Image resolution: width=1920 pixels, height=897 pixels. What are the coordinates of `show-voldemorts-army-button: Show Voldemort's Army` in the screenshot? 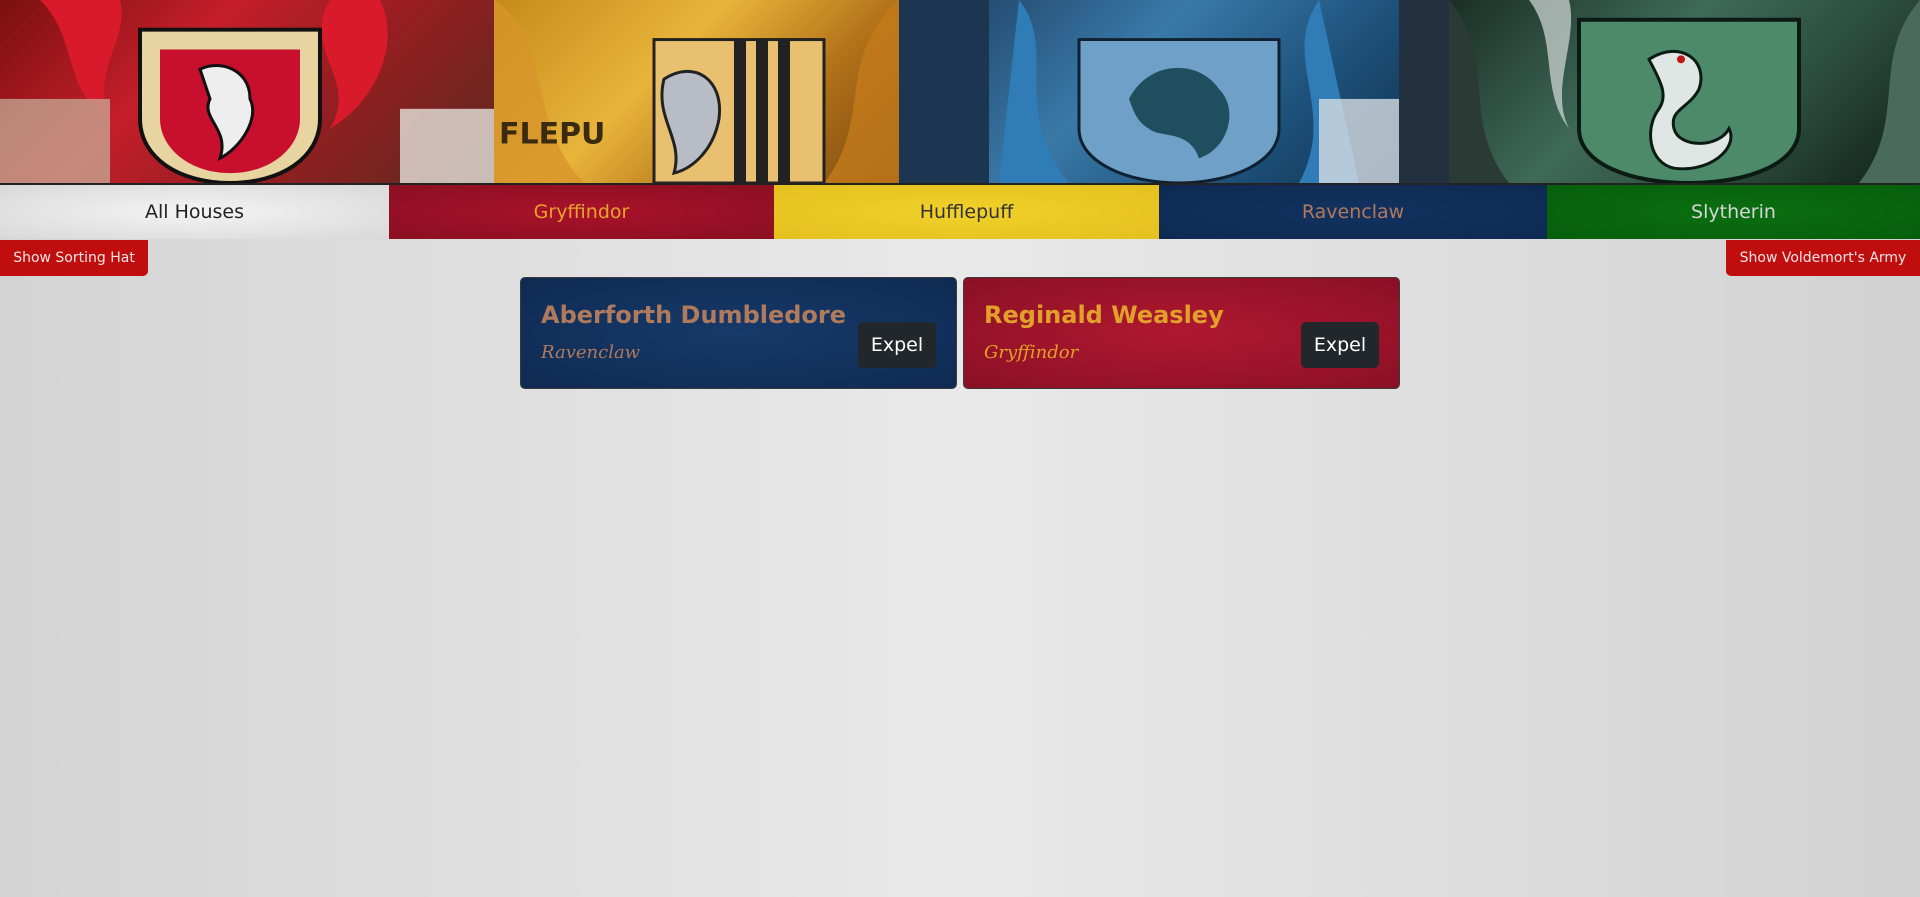 It's located at (1823, 258).